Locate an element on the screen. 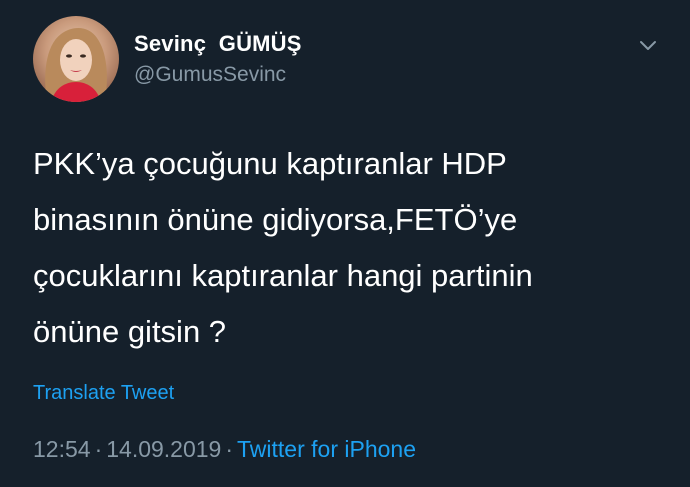 This screenshot has height=487, width=690. user-handle: @GumusSevinc is located at coordinates (210, 75).